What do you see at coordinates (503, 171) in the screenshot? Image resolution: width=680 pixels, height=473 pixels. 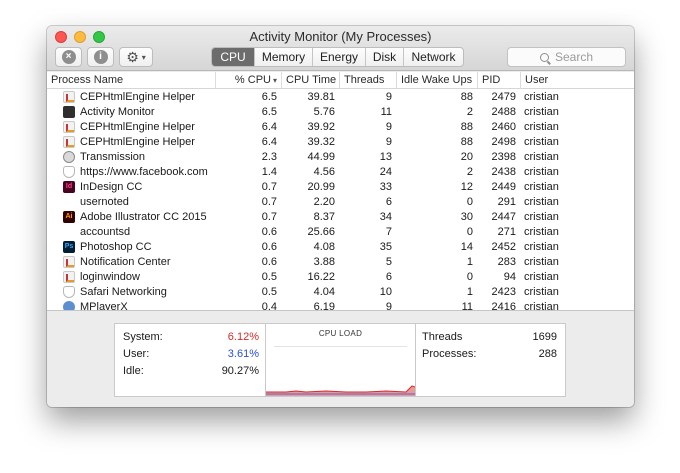 I see `pid-cell: 2438` at bounding box center [503, 171].